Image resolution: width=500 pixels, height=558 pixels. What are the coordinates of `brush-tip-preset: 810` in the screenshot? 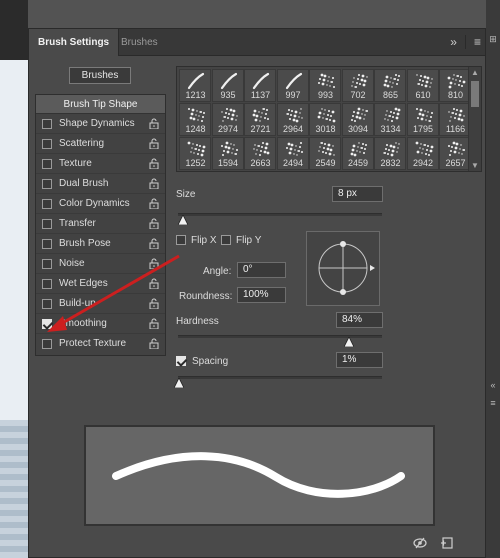 It's located at (455, 85).